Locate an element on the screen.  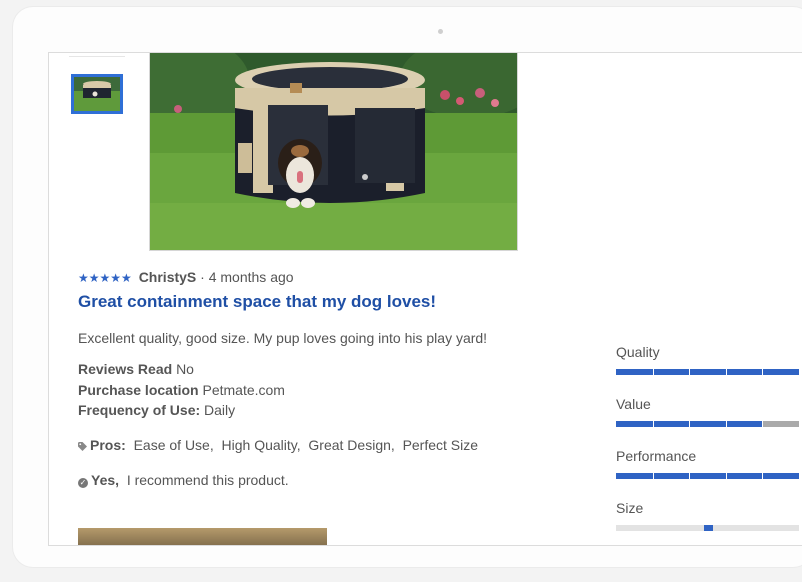
pro-item: Ease of Use, is located at coordinates (173, 444).